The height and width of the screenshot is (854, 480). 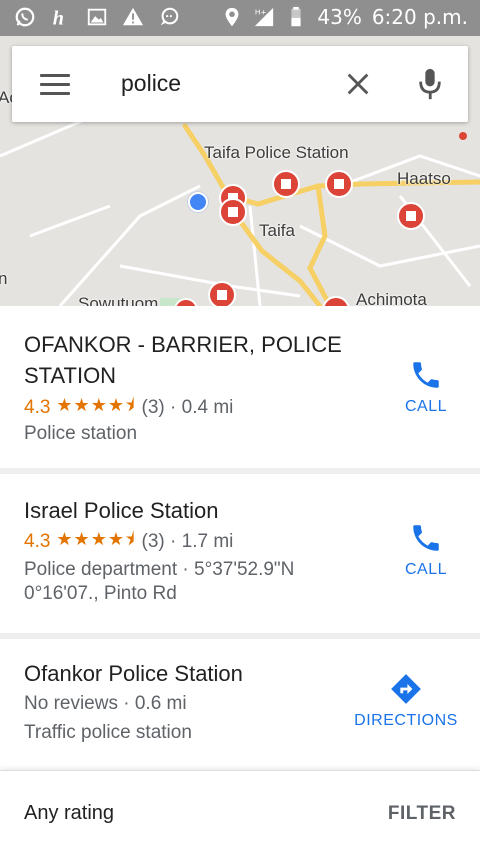 What do you see at coordinates (4, 278) in the screenshot?
I see `map-label-edge-bottom: n` at bounding box center [4, 278].